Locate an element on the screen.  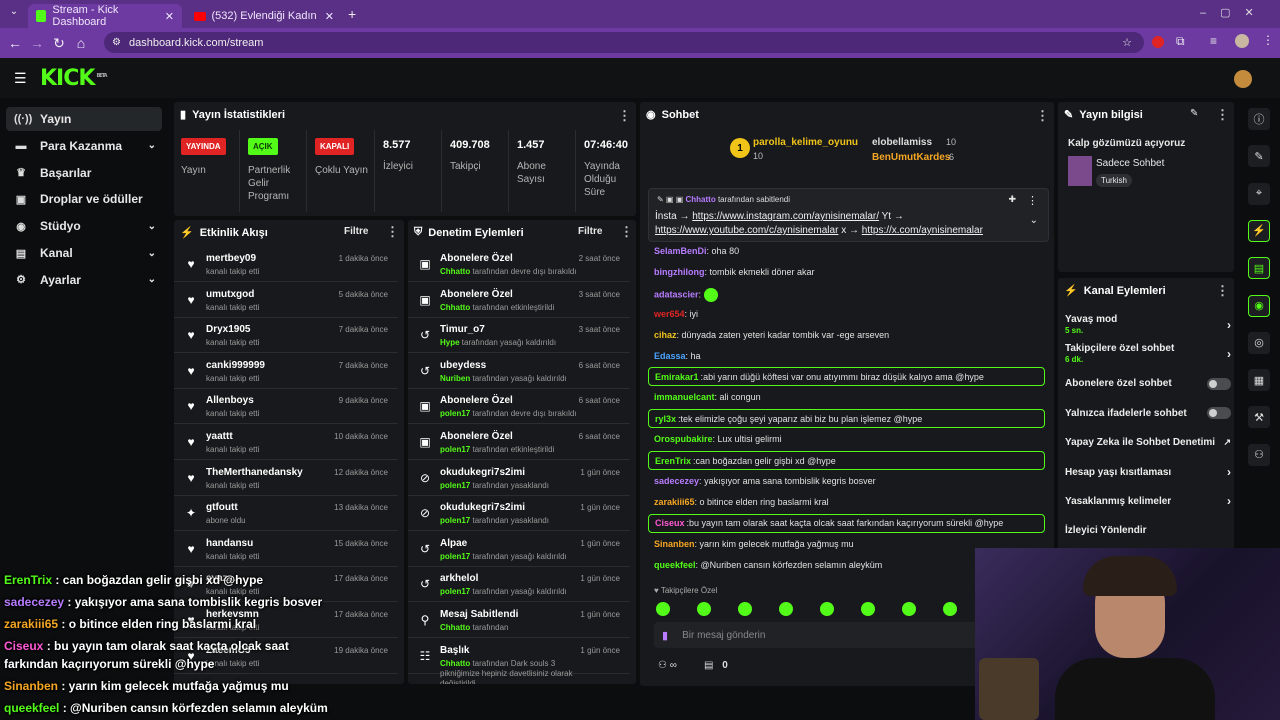
chat-message: bingzhilong: tombik ekmekli döner akar is located at coordinates (731, 272).